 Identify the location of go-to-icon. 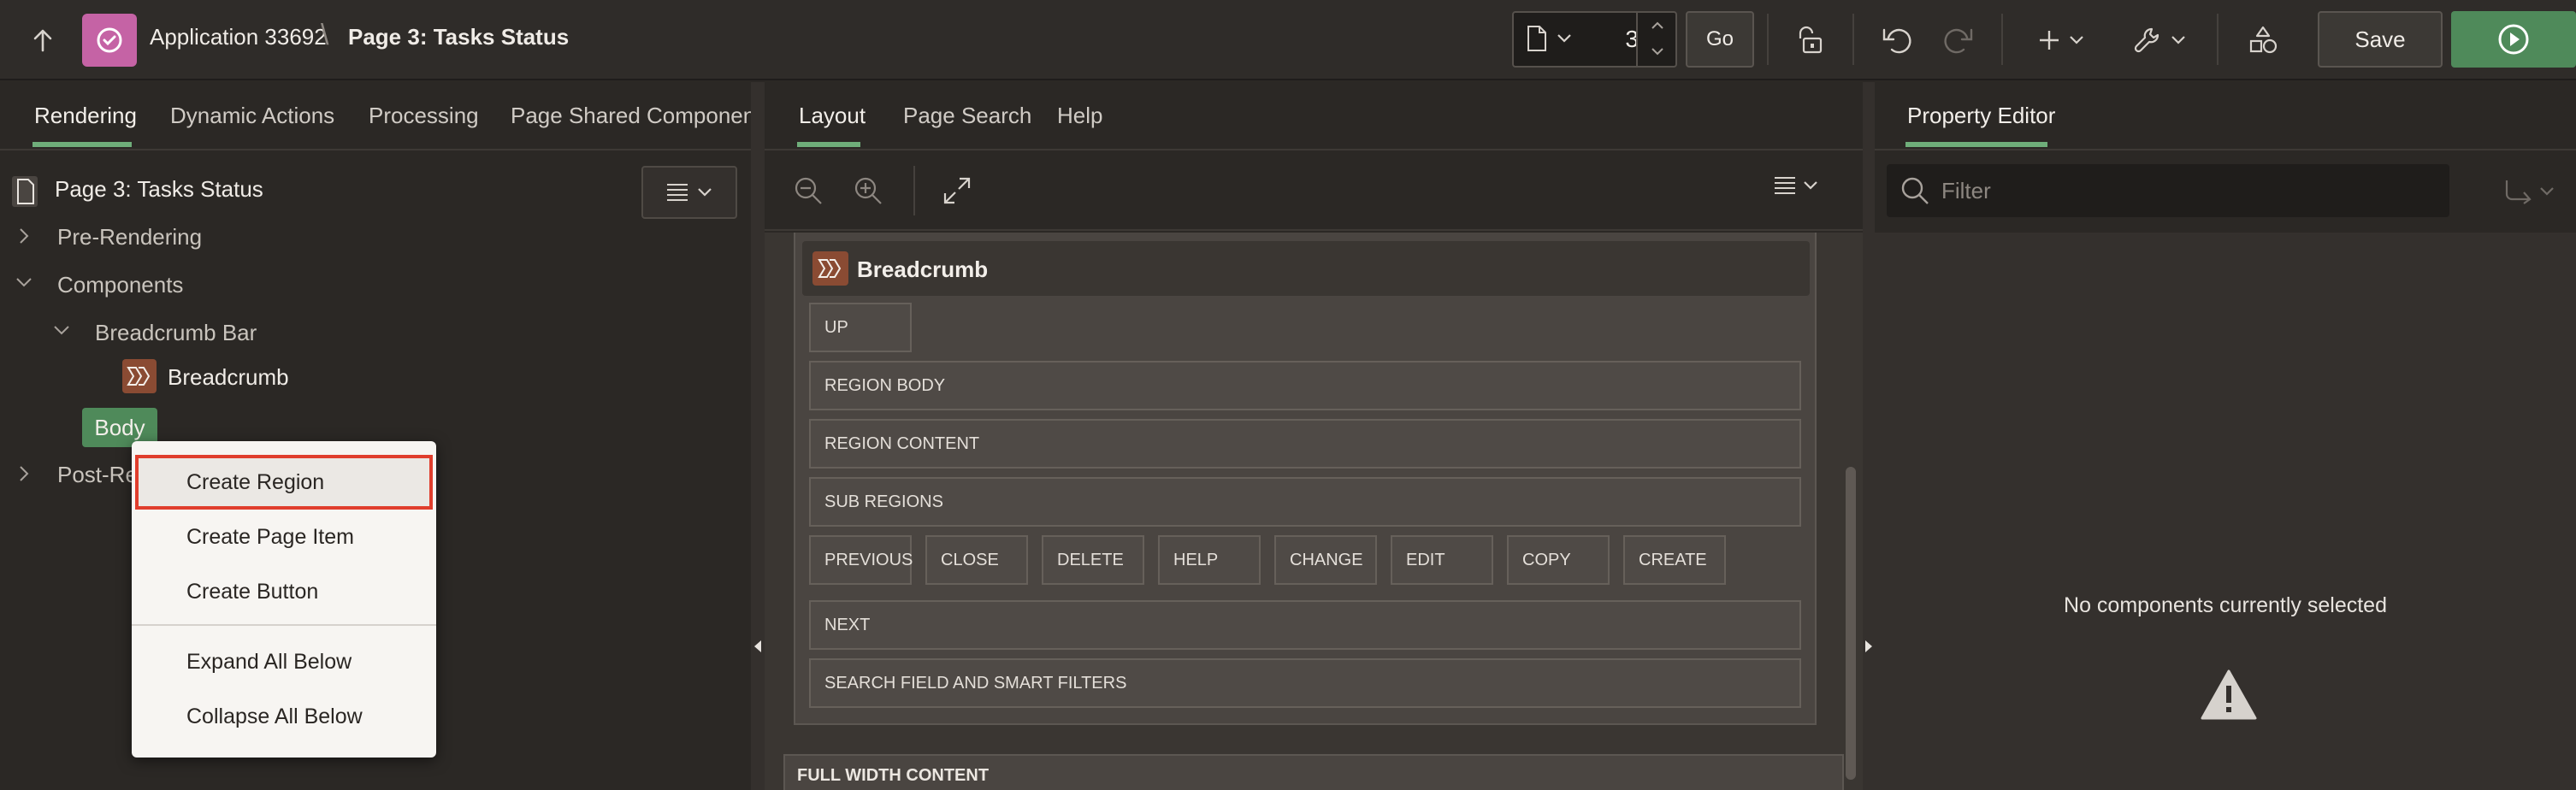
(2518, 192).